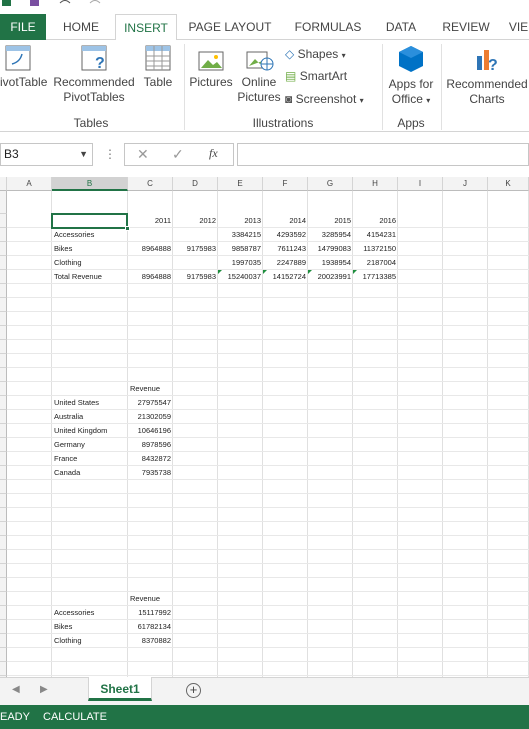 The width and height of the screenshot is (529, 729). I want to click on recommended-charts-button: ? Recommended Charts, so click(487, 75).